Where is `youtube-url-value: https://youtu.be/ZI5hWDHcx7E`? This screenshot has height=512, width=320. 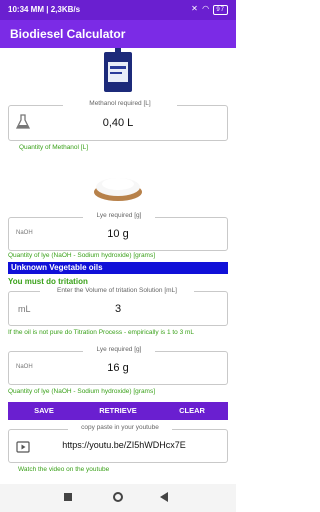
youtube-url-value: https://youtu.be/ZI5hWDHcx7E is located at coordinates (124, 445).